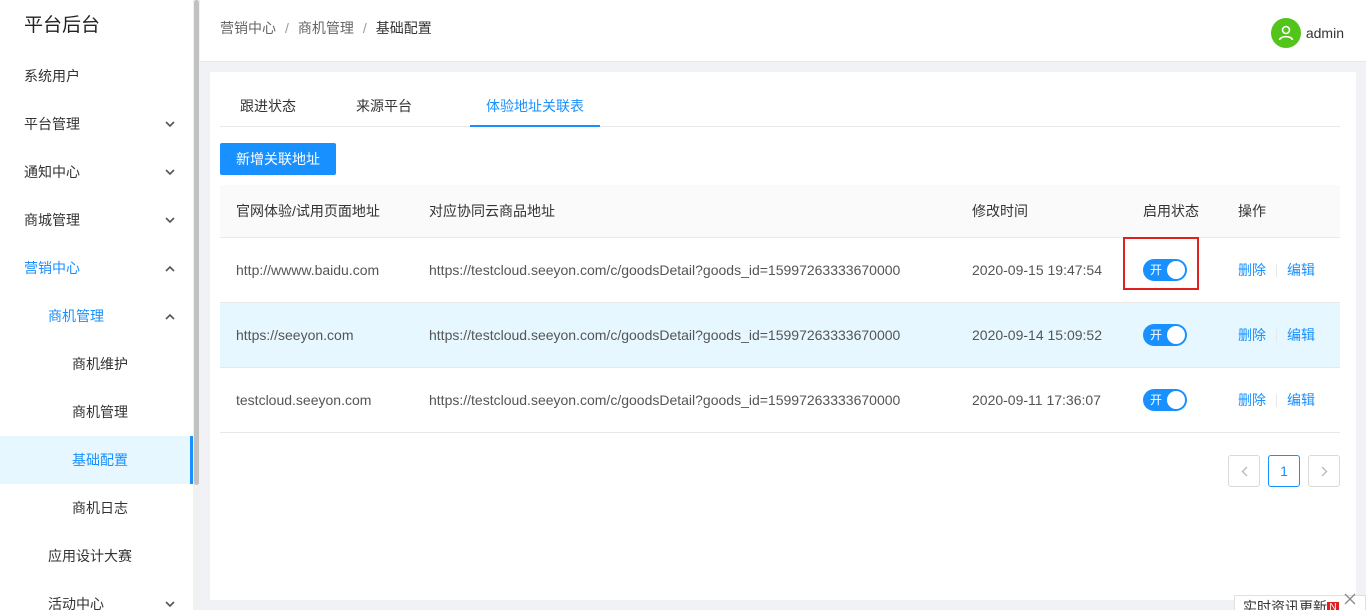  What do you see at coordinates (780, 211) in the screenshot?
I see `table-header: 官网体验/试用页面地址 对应协同云商品地址 修改时间 启用状态 操作` at bounding box center [780, 211].